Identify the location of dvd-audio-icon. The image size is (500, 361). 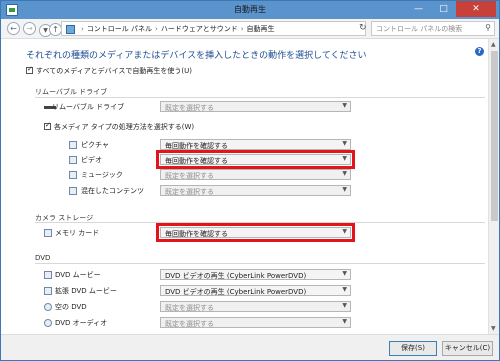
(48, 323).